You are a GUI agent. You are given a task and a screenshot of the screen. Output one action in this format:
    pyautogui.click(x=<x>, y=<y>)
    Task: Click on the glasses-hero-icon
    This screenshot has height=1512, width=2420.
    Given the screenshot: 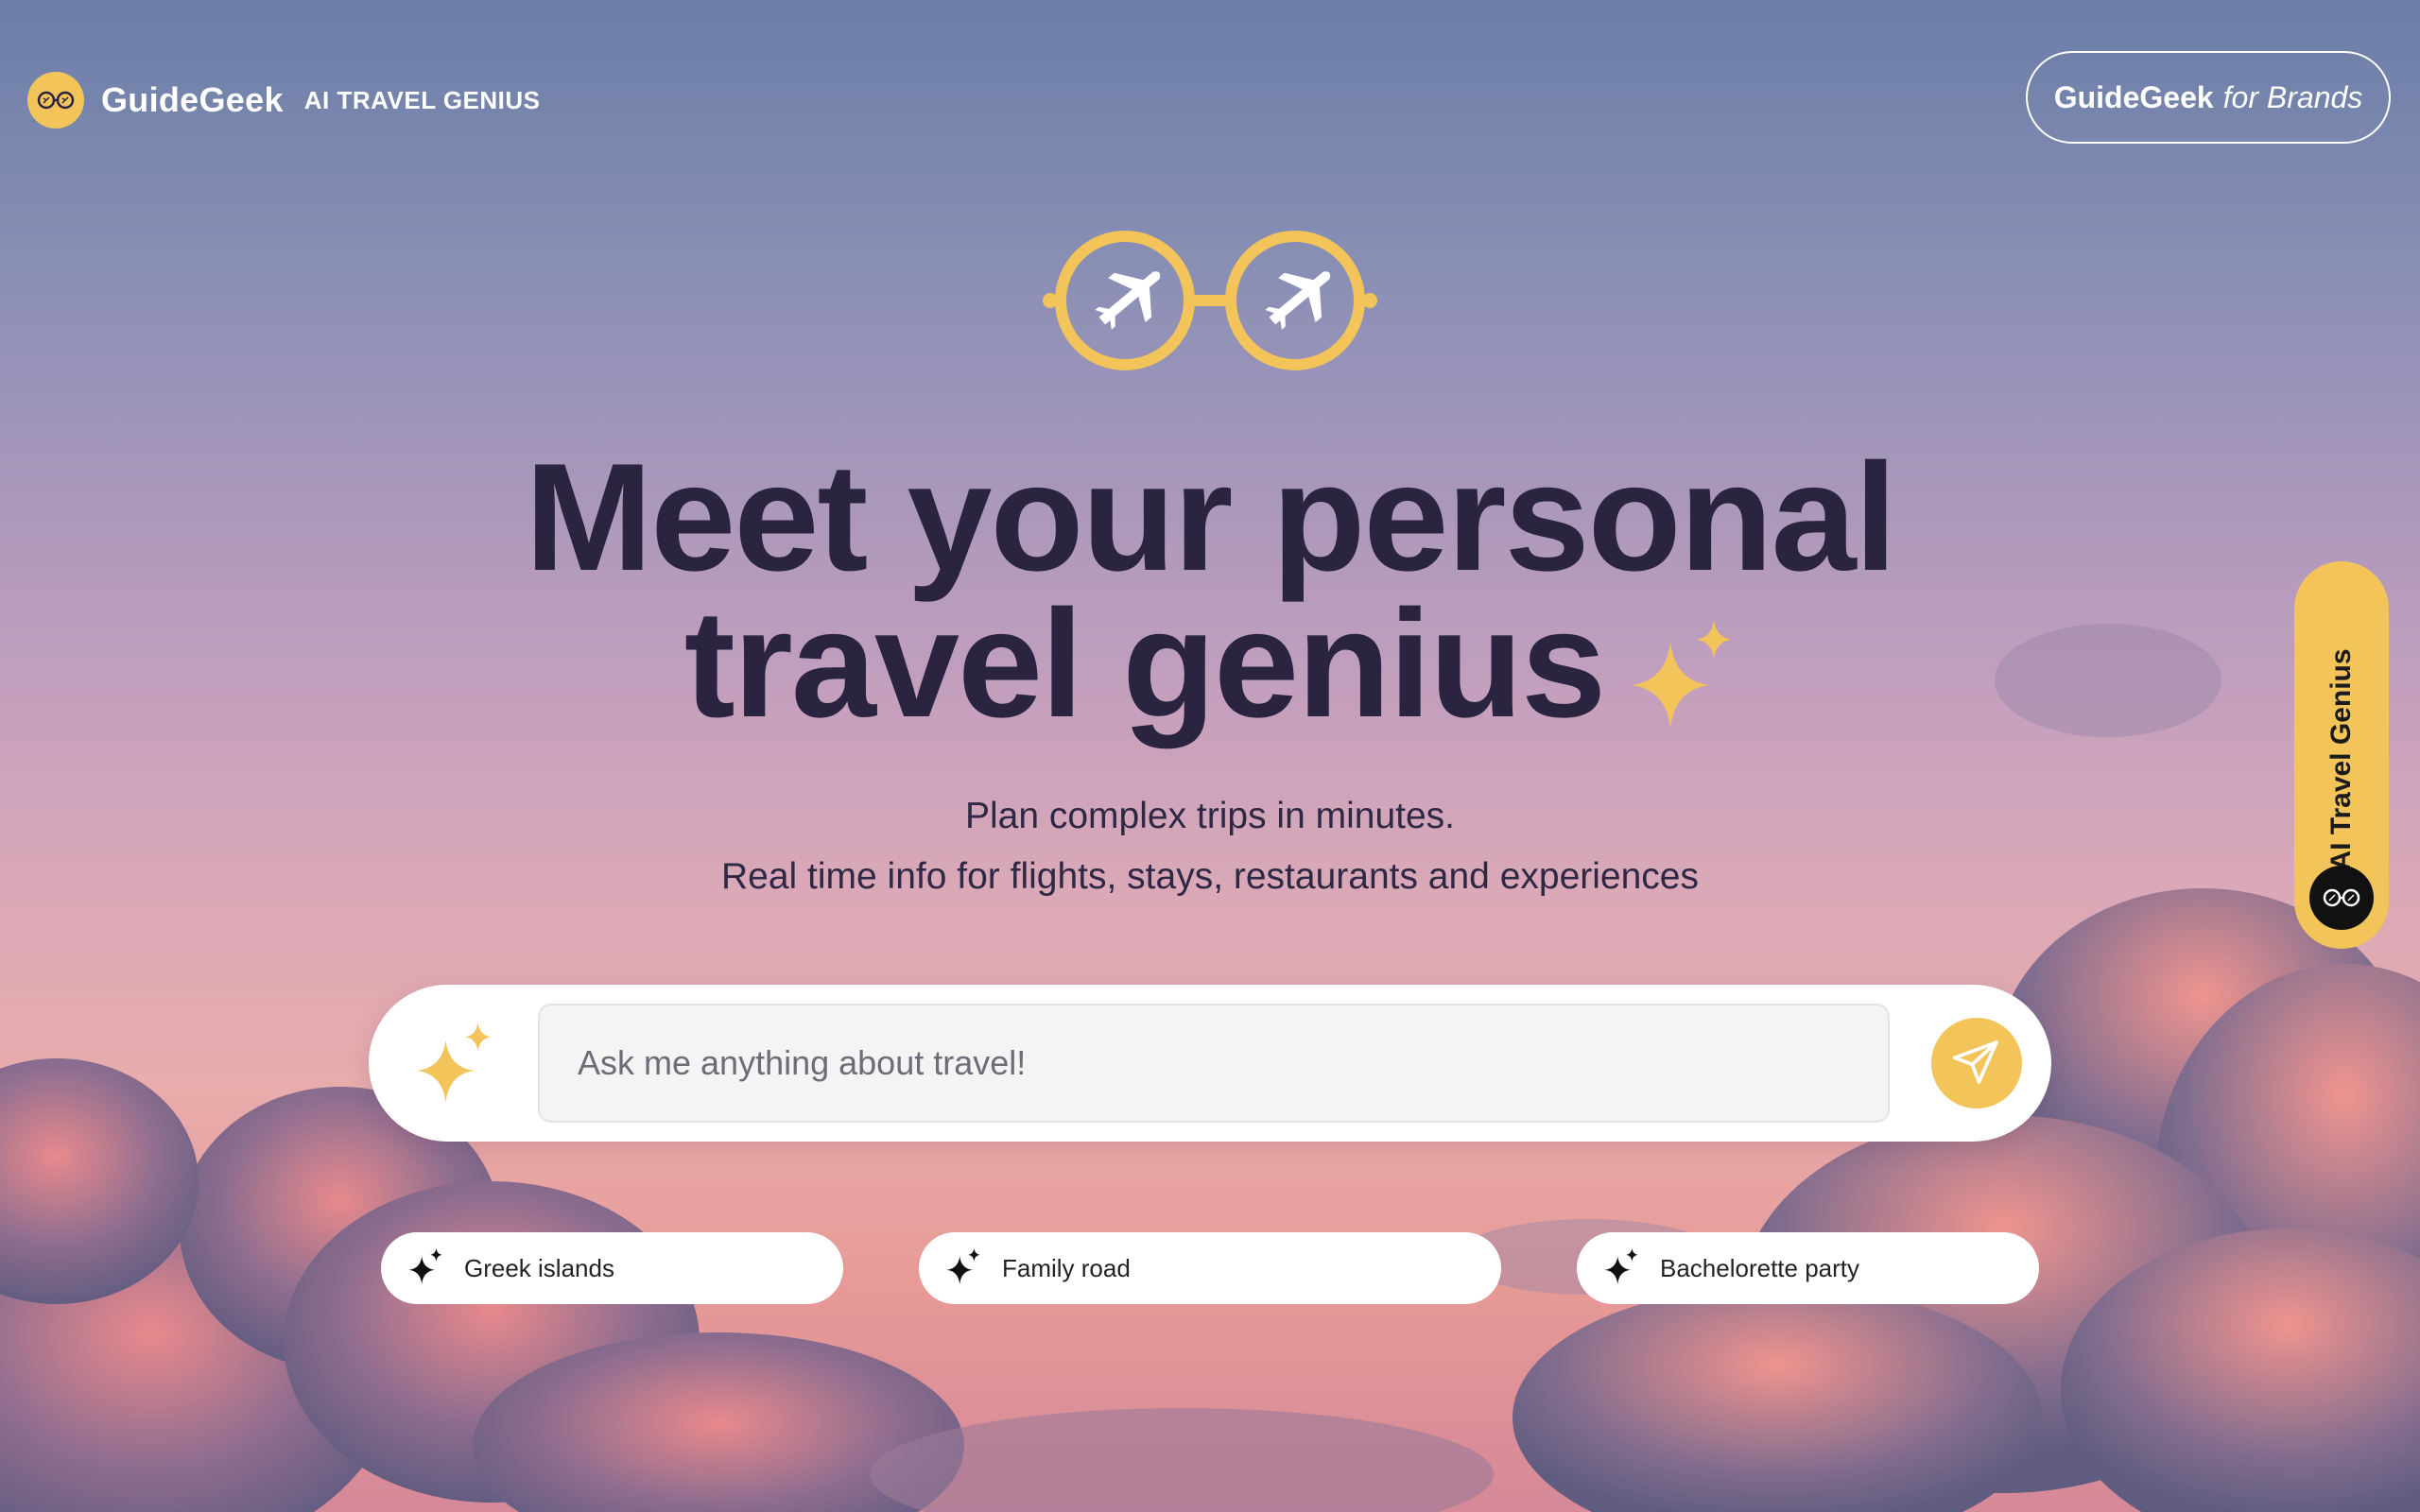 What is the action you would take?
    pyautogui.click(x=1210, y=300)
    